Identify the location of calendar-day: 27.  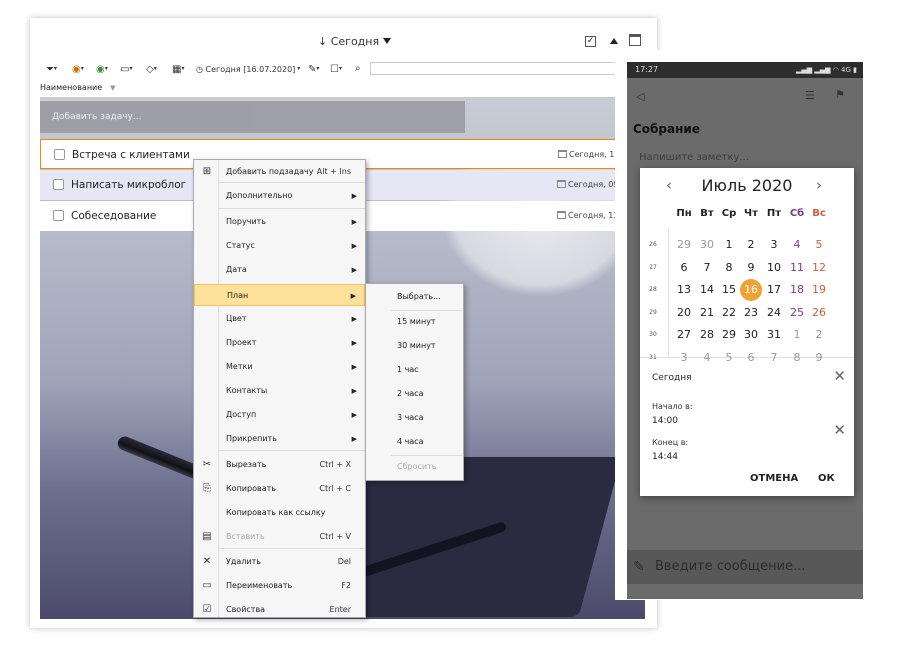
(684, 335).